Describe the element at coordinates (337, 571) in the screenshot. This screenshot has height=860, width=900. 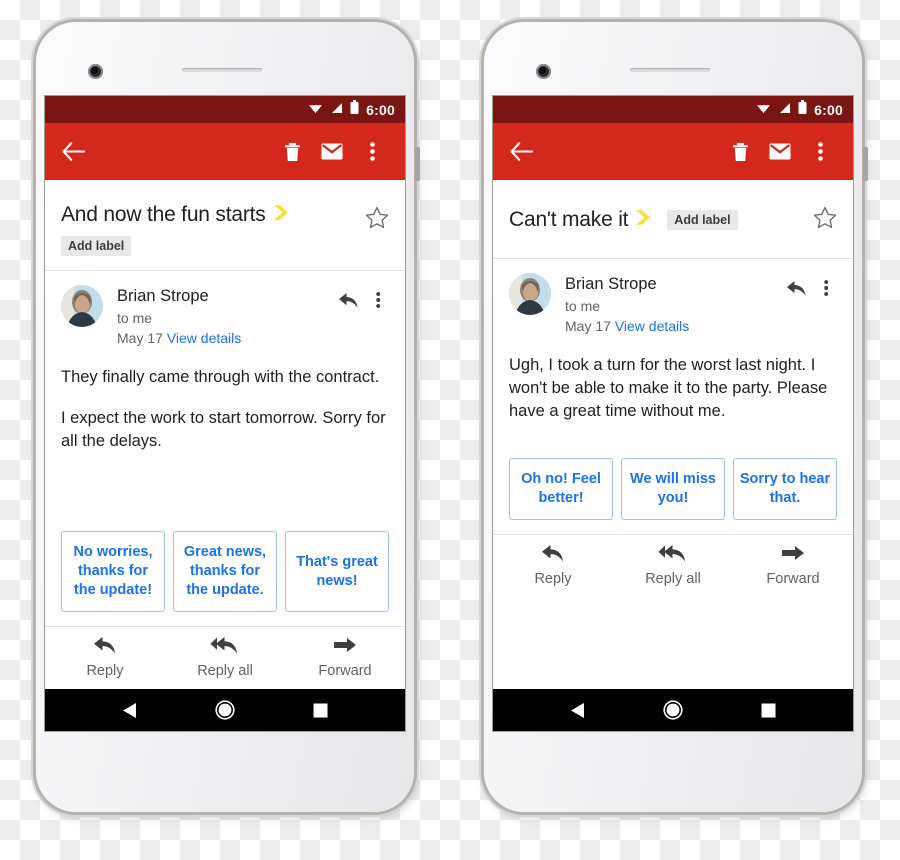
I see `smart-reply-chip: That's great news!` at that location.